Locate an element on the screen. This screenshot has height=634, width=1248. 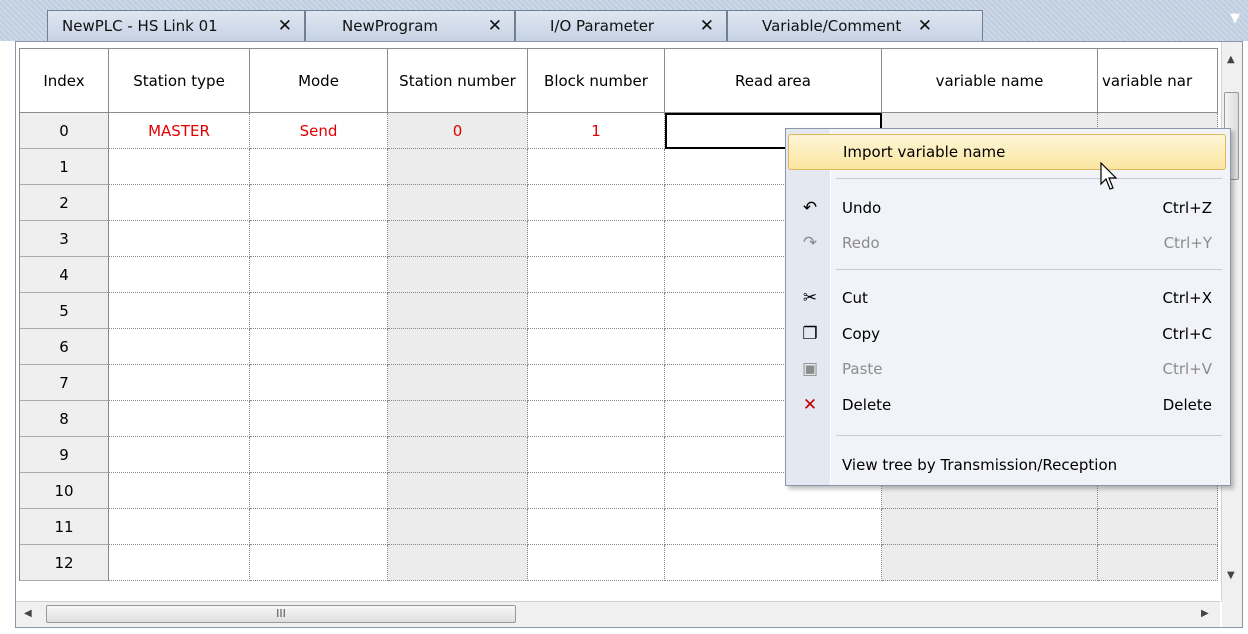
cell-mode: Send is located at coordinates (319, 131).